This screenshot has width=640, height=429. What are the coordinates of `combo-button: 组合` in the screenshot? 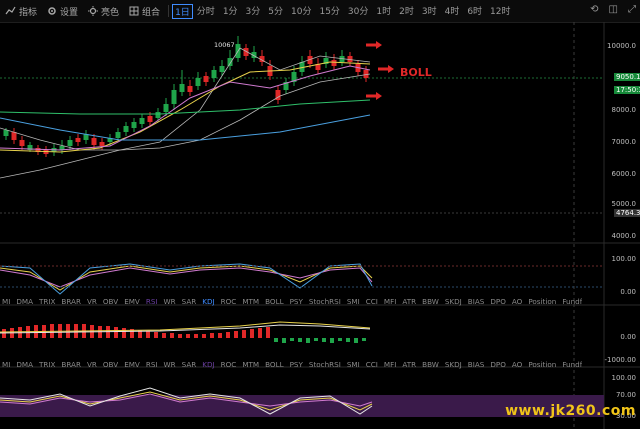 It's located at (144, 11).